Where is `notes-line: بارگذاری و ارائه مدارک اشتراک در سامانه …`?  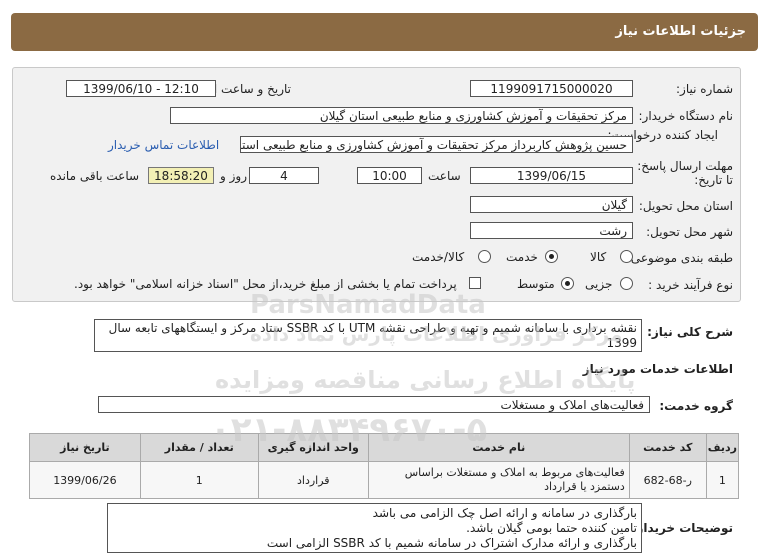 notes-line: بارگذاری و ارائه مدارک اشتراک در سامانه … is located at coordinates (451, 543).